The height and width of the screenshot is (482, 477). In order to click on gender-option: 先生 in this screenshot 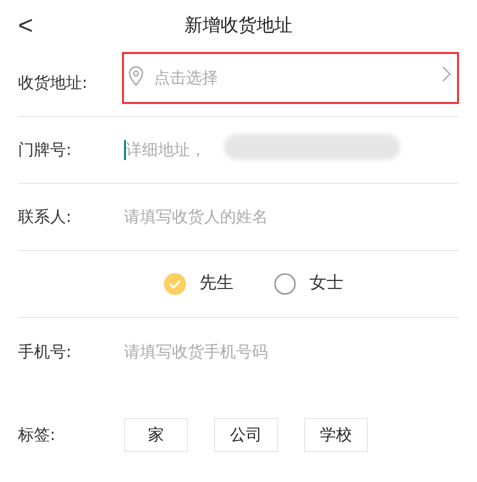, I will do `click(217, 284)`.